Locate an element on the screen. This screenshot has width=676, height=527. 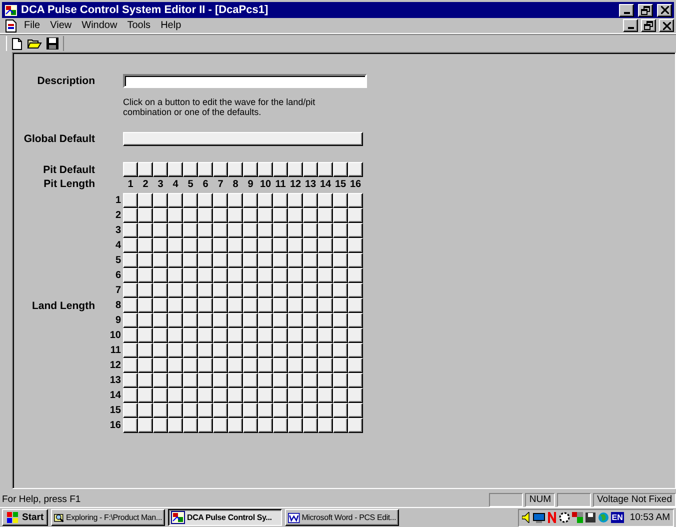
monitor-icon is located at coordinates (538, 517).